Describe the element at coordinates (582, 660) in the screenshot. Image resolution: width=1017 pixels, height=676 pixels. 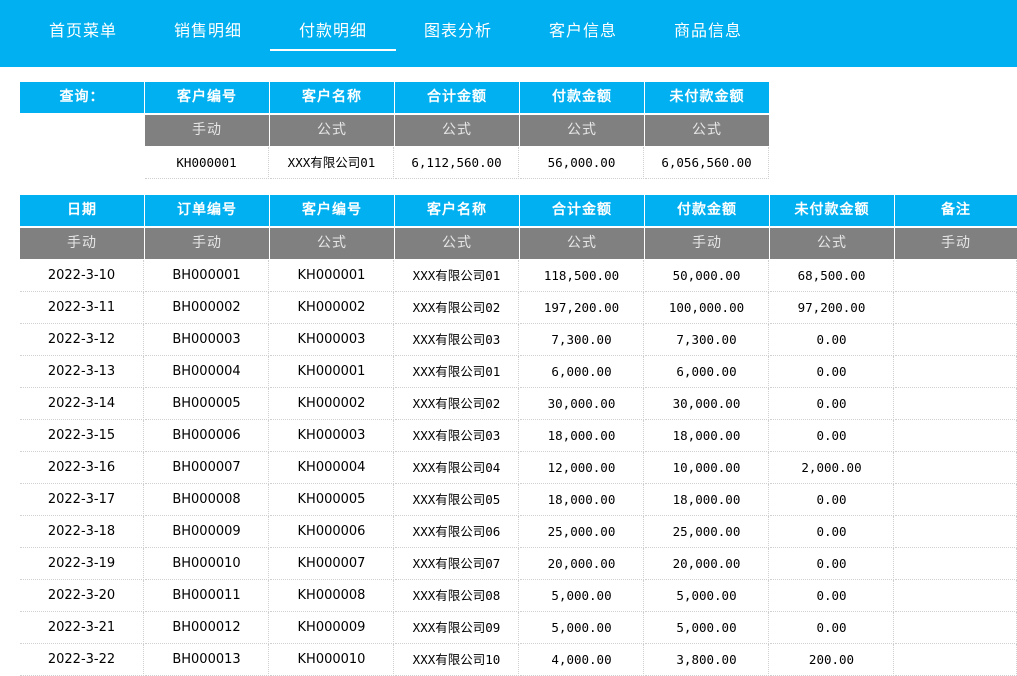
I see `table-cell: 4,000.00` at that location.